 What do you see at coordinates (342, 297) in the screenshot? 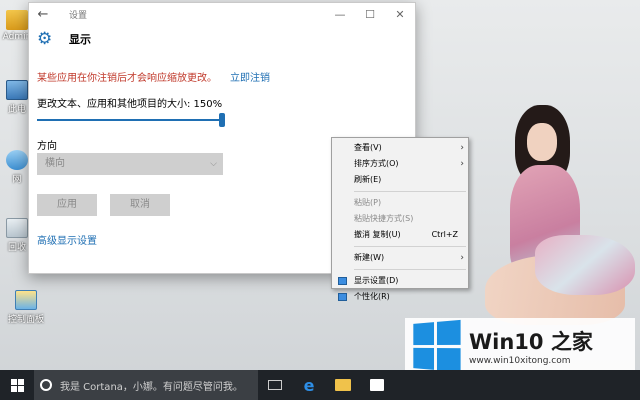
I see `personalize-icon` at bounding box center [342, 297].